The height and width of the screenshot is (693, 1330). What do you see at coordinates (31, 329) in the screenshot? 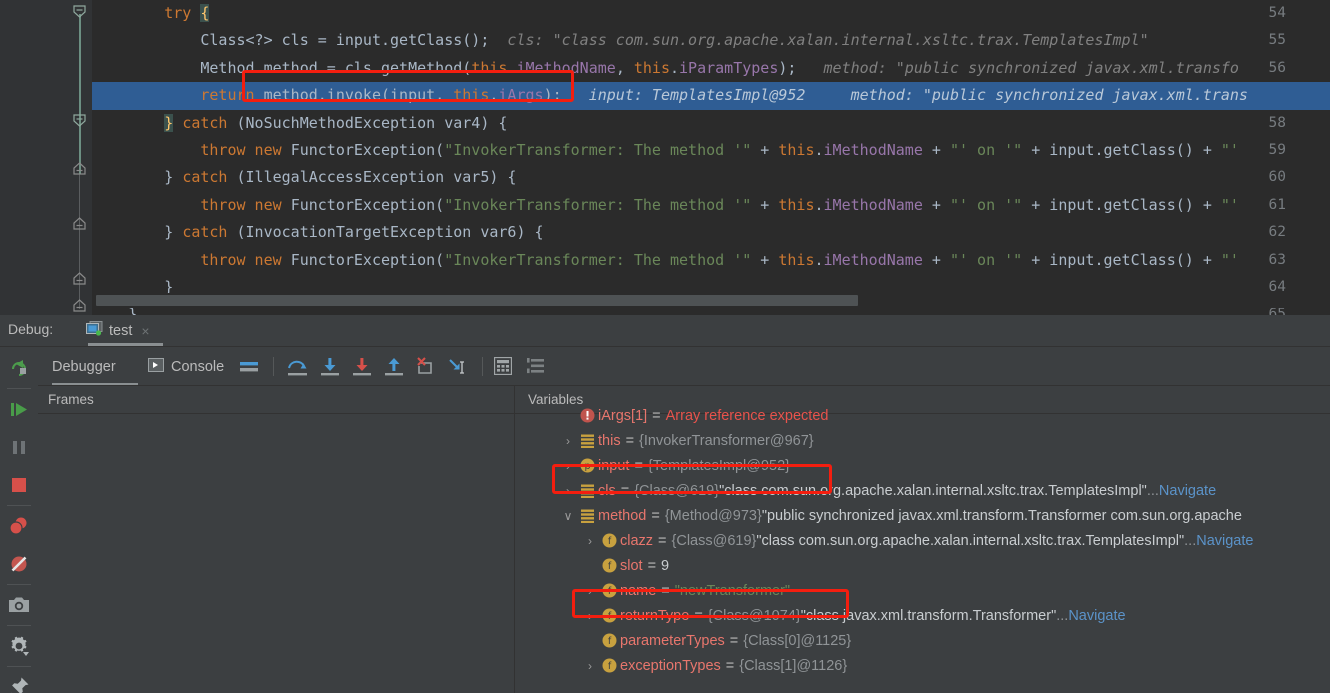
I see `debug-label: Debug:` at bounding box center [31, 329].